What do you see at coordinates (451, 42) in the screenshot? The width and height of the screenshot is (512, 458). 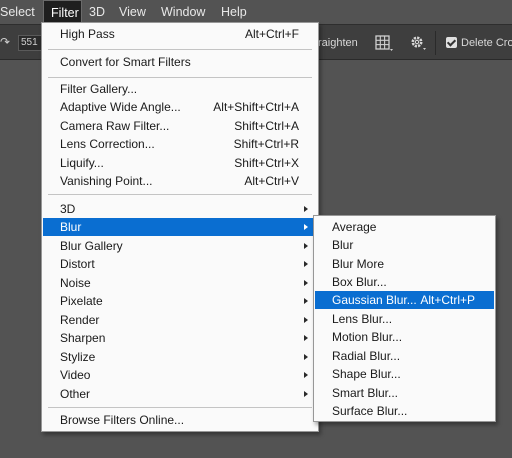 I see `delete-crop-checkbox` at bounding box center [451, 42].